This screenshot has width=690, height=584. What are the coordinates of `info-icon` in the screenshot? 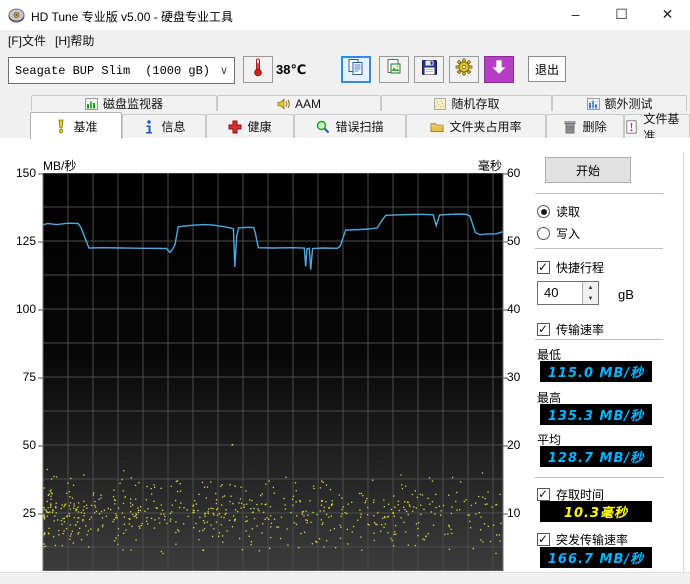 It's located at (149, 126).